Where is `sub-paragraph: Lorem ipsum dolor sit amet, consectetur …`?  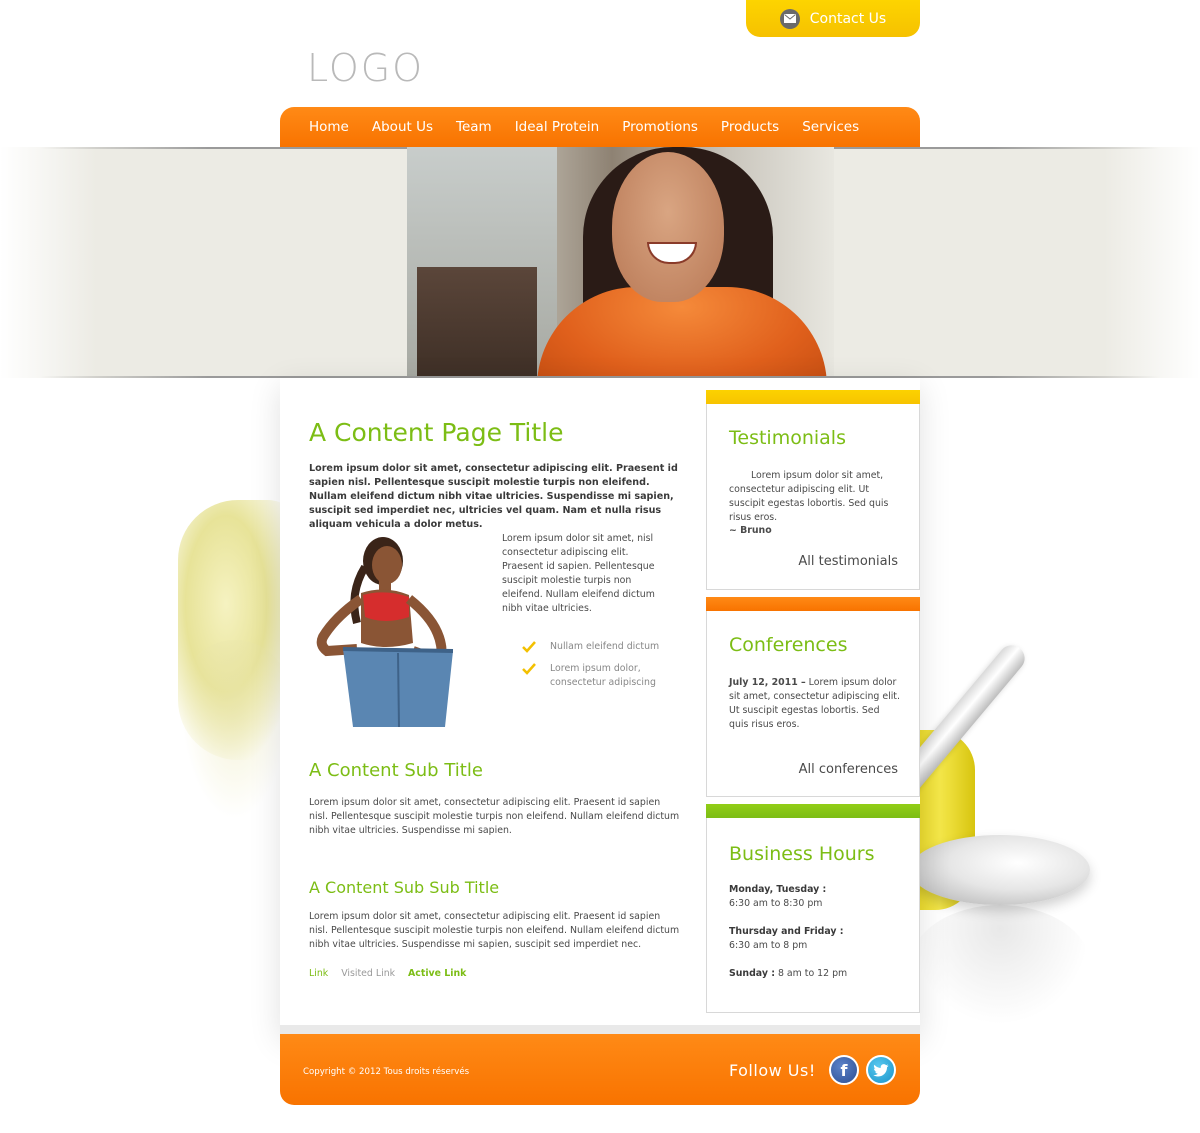 sub-paragraph: Lorem ipsum dolor sit amet, consectetur … is located at coordinates (494, 816).